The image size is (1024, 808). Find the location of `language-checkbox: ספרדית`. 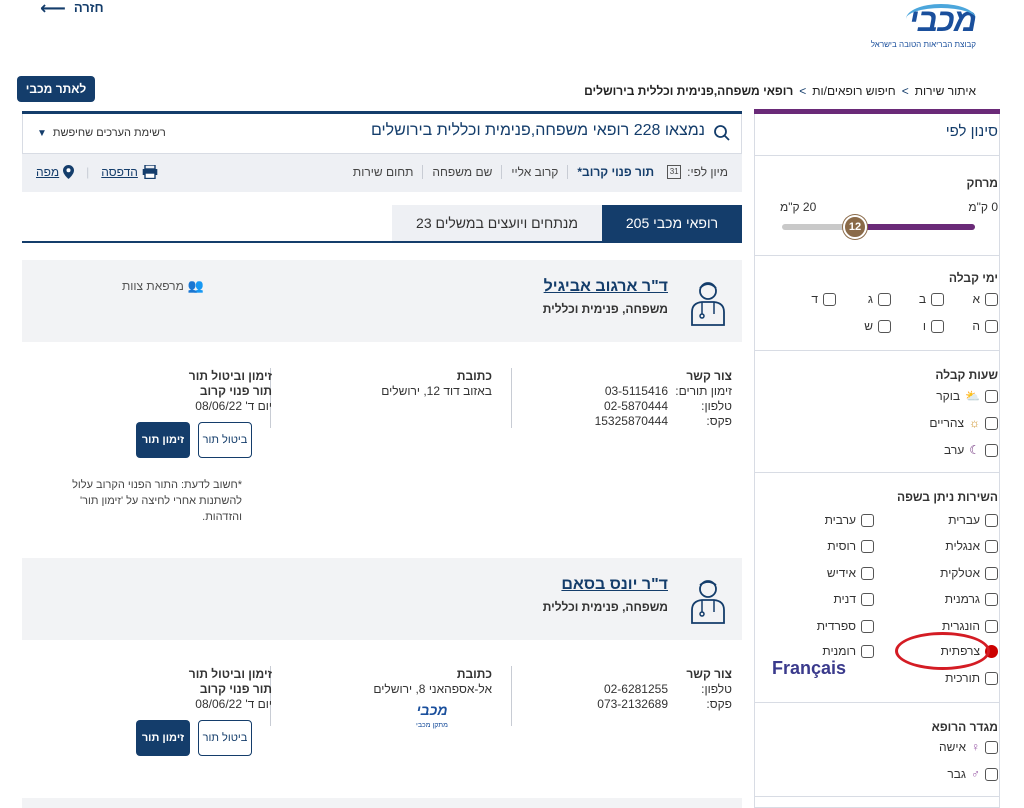

language-checkbox: ספרדית is located at coordinates (845, 626).